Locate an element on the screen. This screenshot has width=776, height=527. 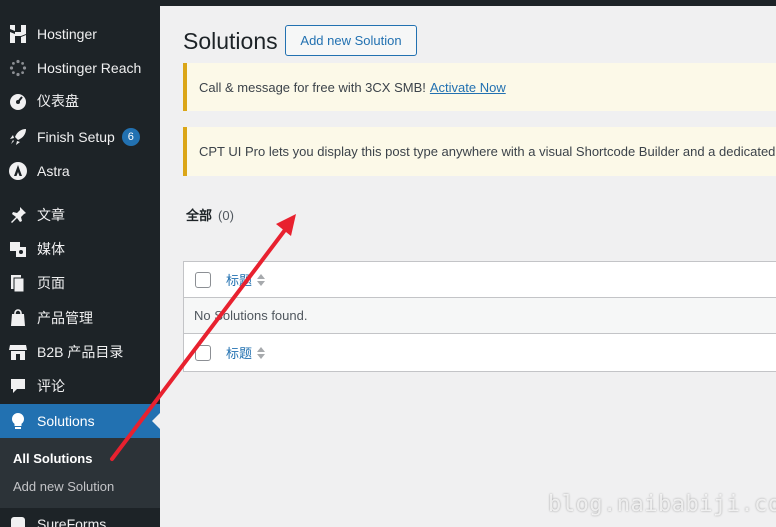
watermark: blog.naibabiji.com is located at coordinates (662, 504).